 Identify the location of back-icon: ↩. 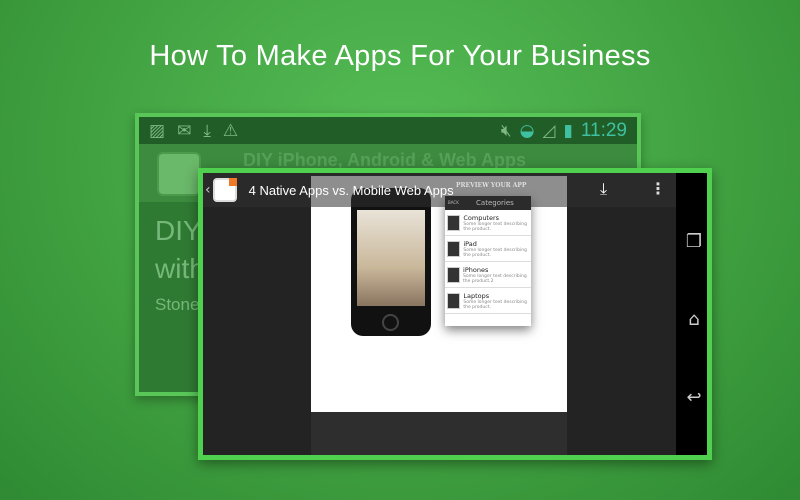
(693, 397).